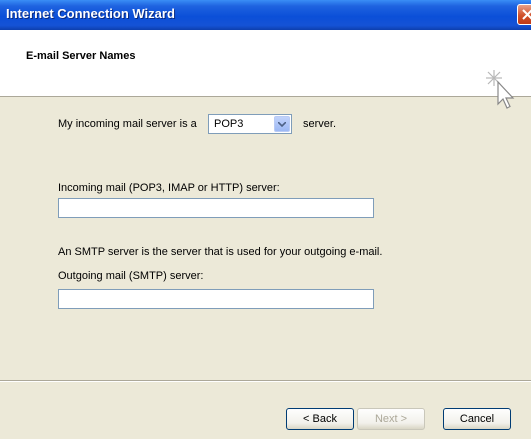 Image resolution: width=531 pixels, height=439 pixels. What do you see at coordinates (265, 381) in the screenshot?
I see `footer-divider` at bounding box center [265, 381].